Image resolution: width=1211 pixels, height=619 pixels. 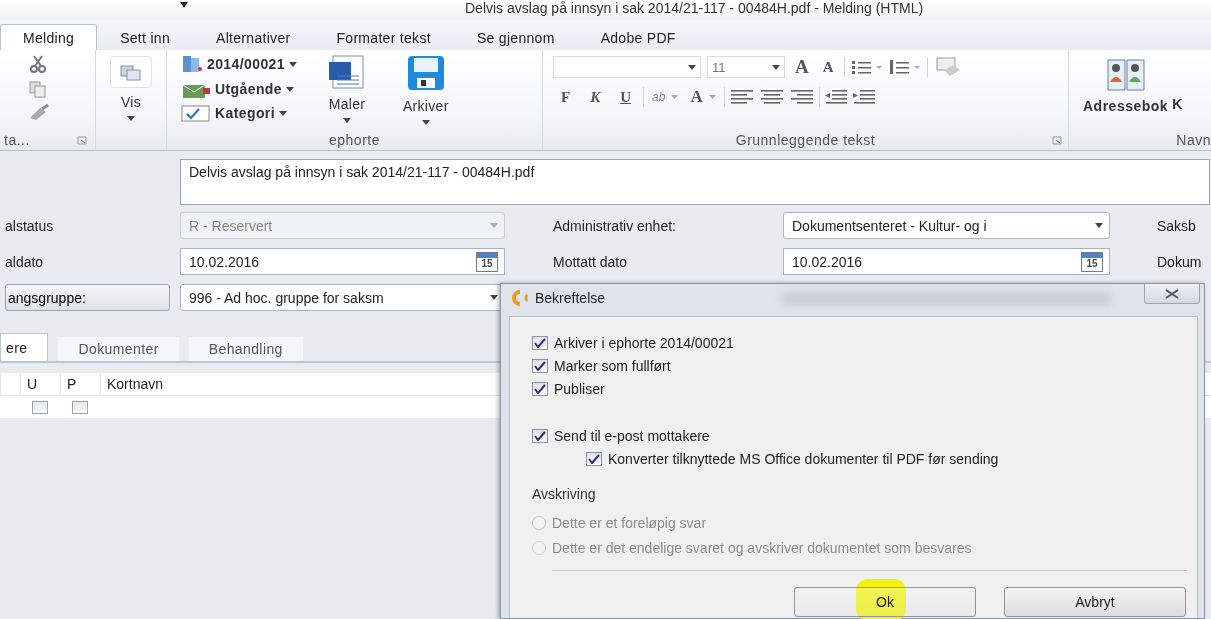 What do you see at coordinates (192, 64) in the screenshot?
I see `binder-icon` at bounding box center [192, 64].